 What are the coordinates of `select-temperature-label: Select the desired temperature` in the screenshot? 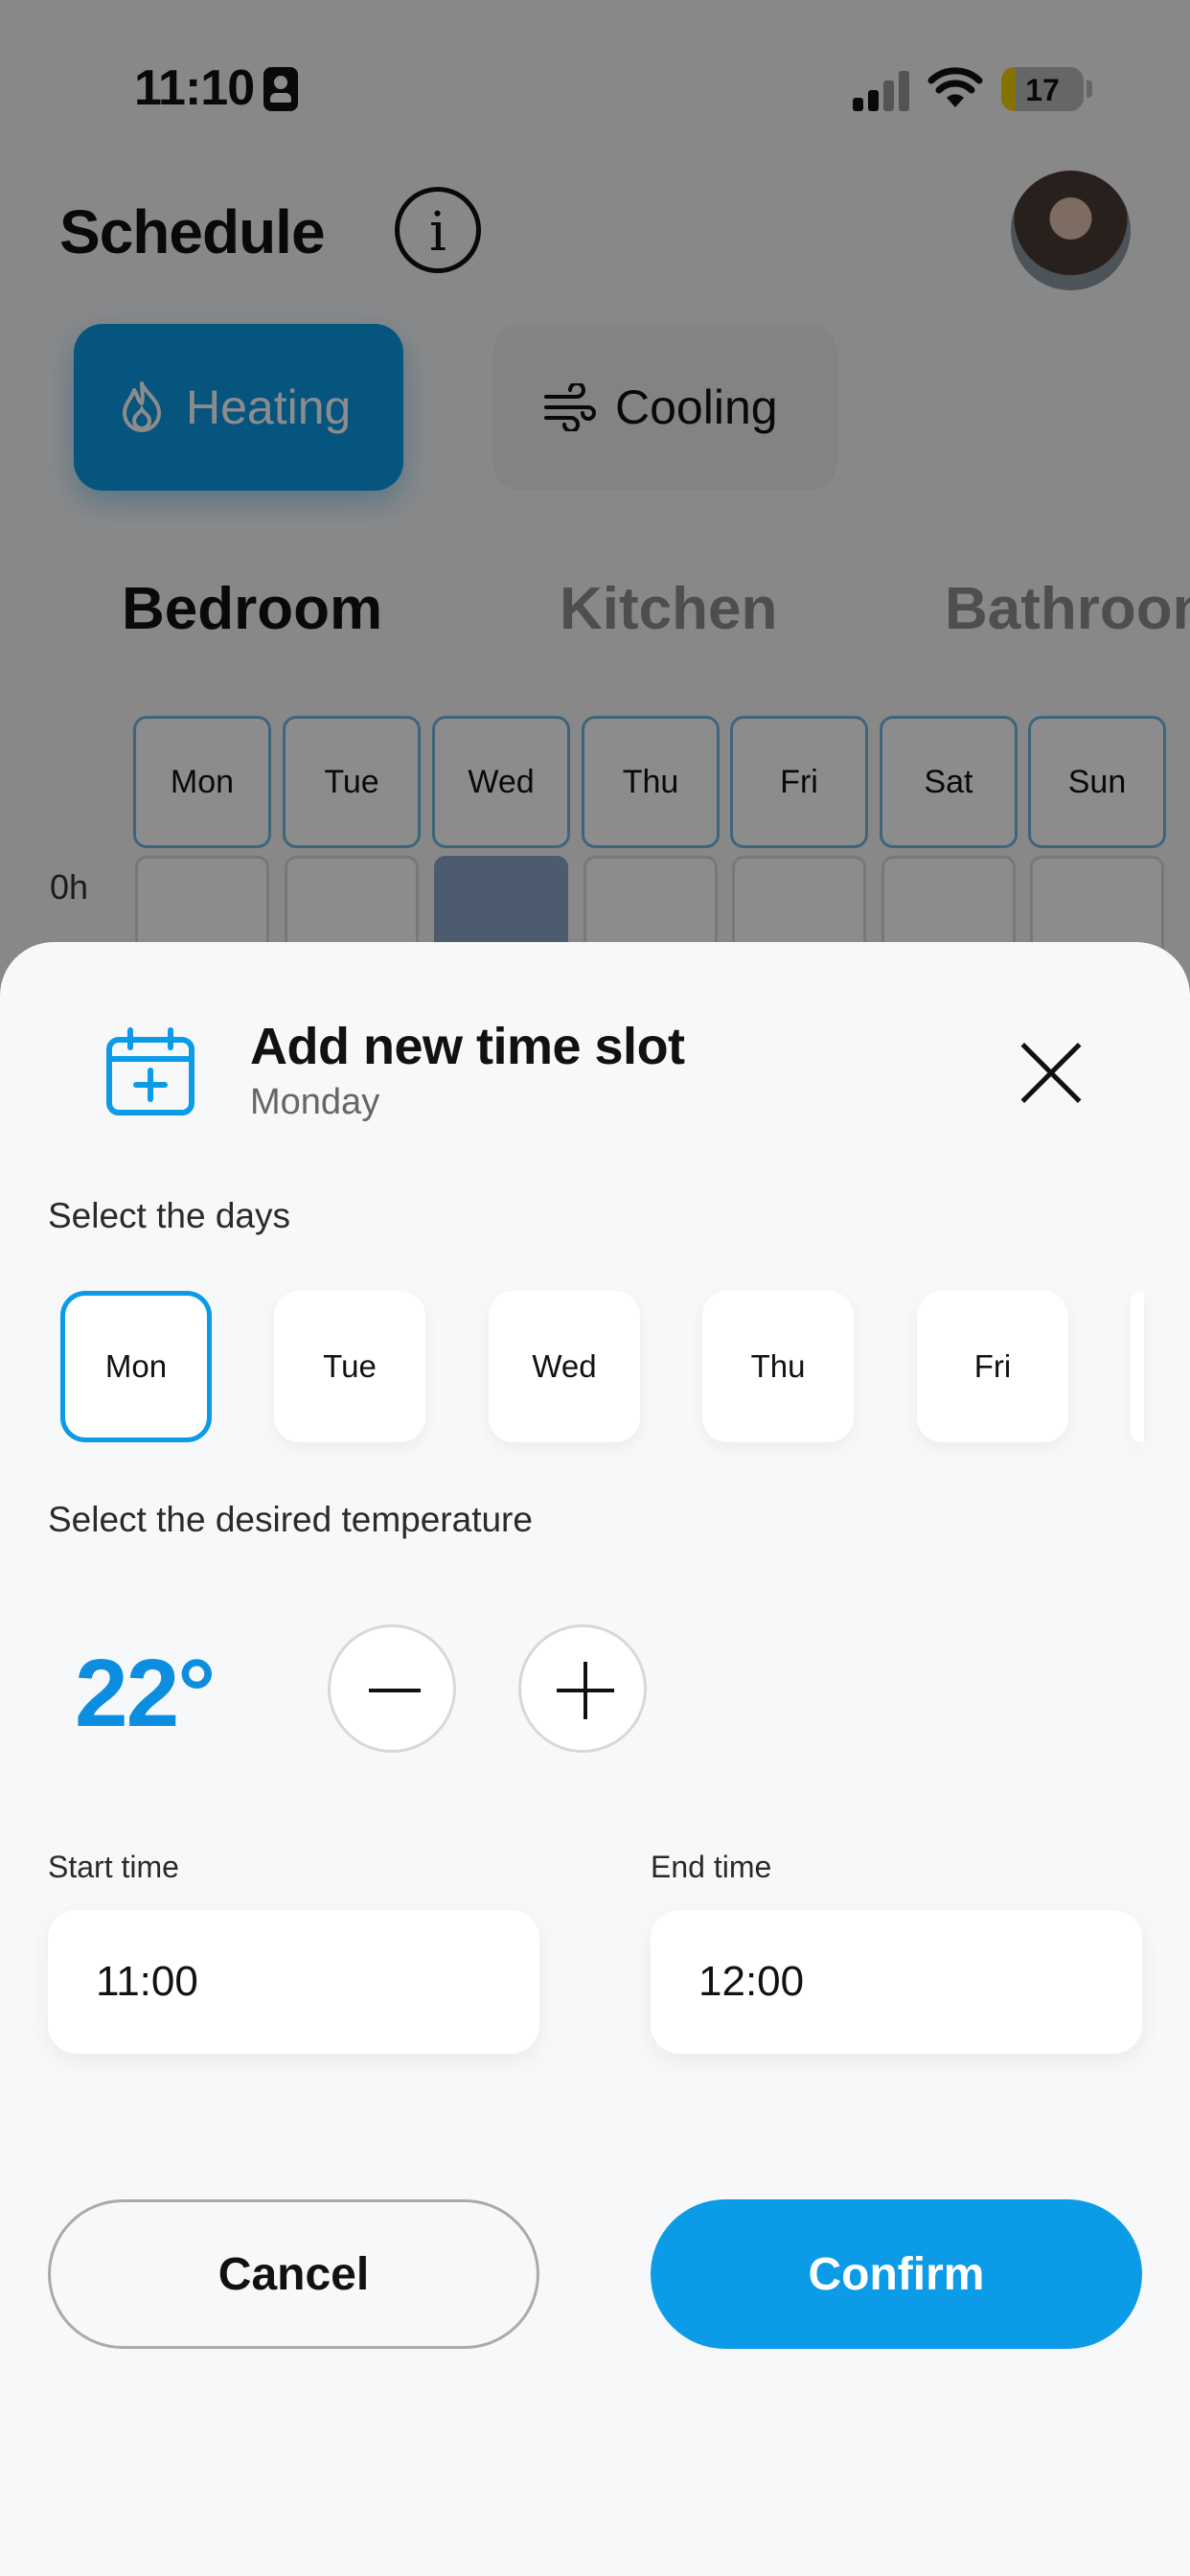 It's located at (290, 1519).